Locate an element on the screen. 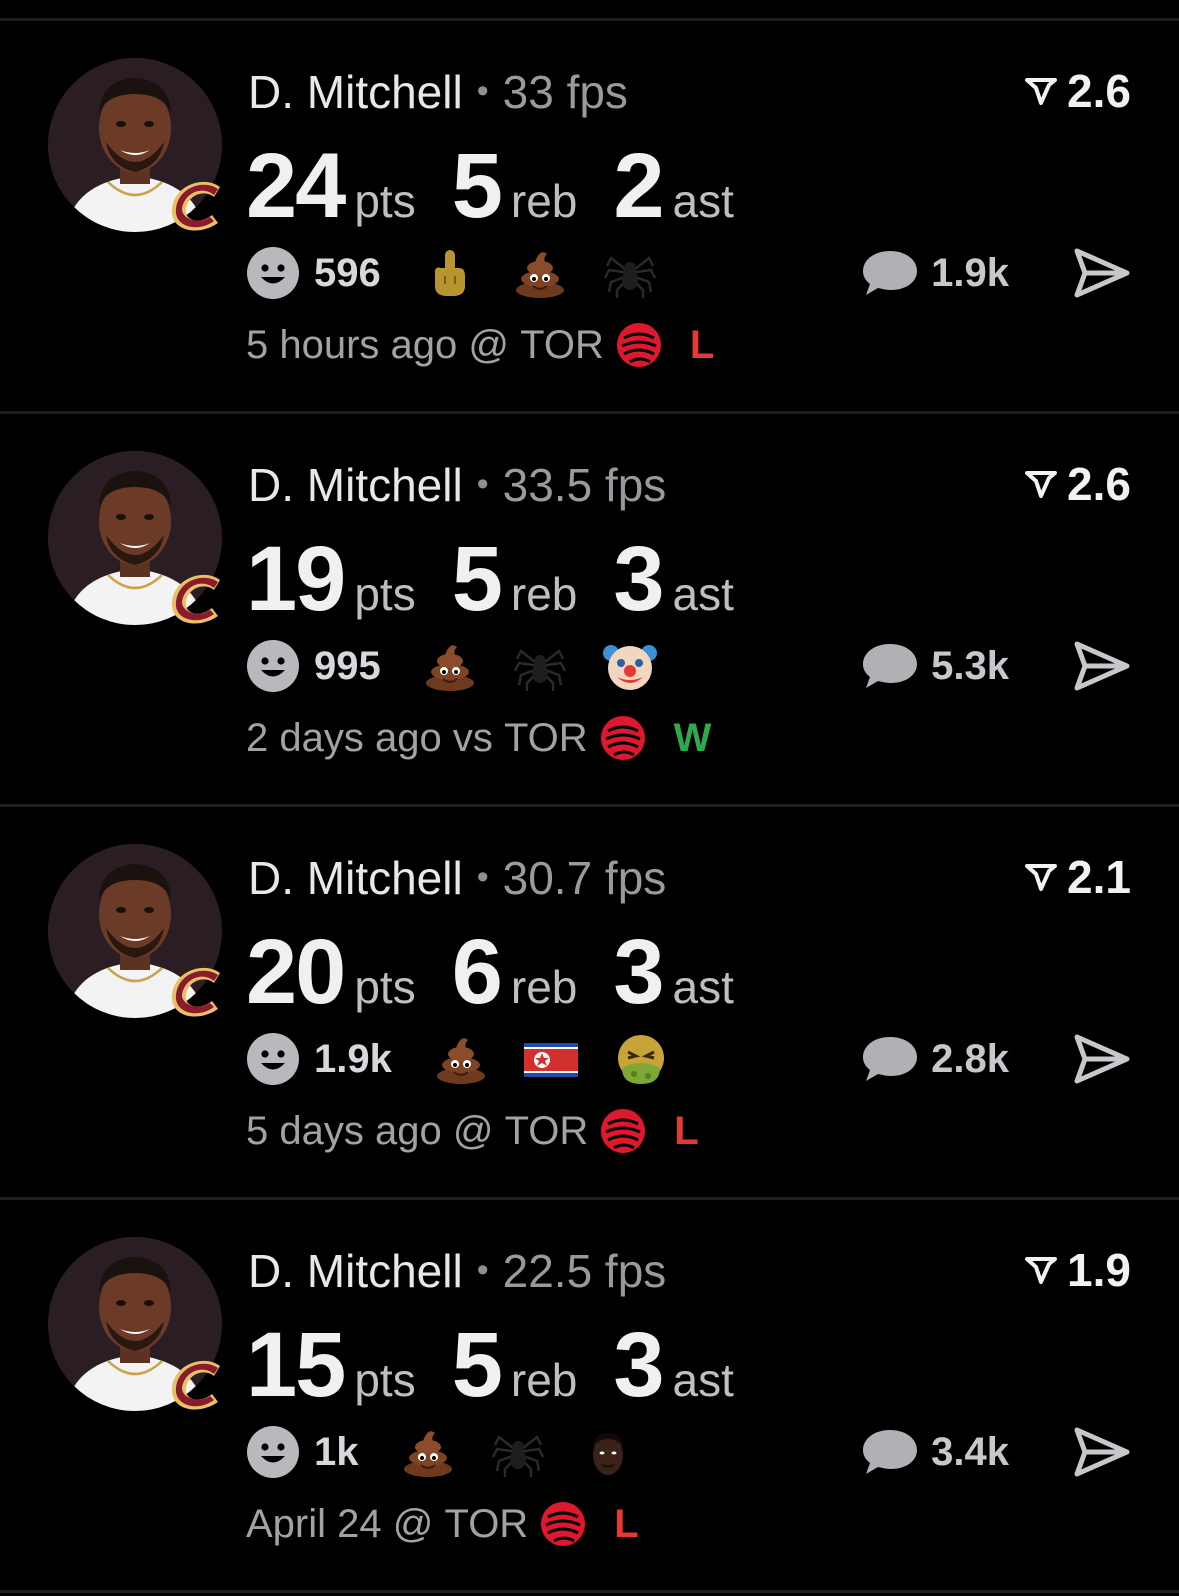  game-info: 2 days ago vs TOR W is located at coordinates (478, 738).